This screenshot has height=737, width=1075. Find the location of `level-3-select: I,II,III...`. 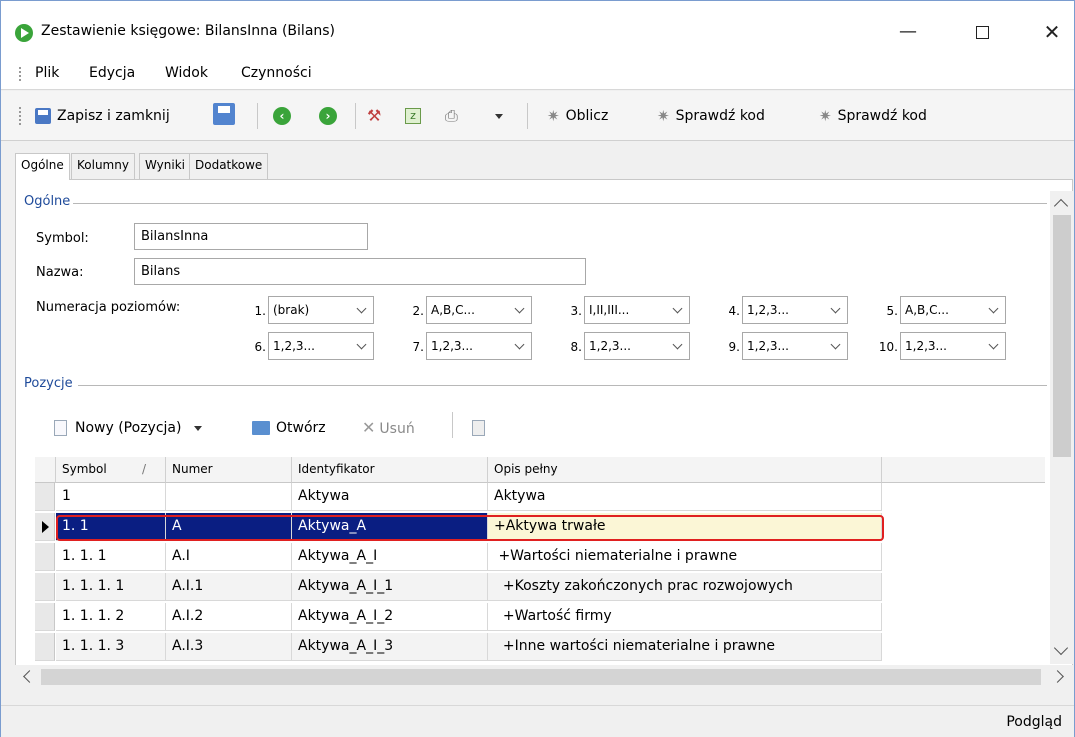

level-3-select: I,II,III... is located at coordinates (637, 310).